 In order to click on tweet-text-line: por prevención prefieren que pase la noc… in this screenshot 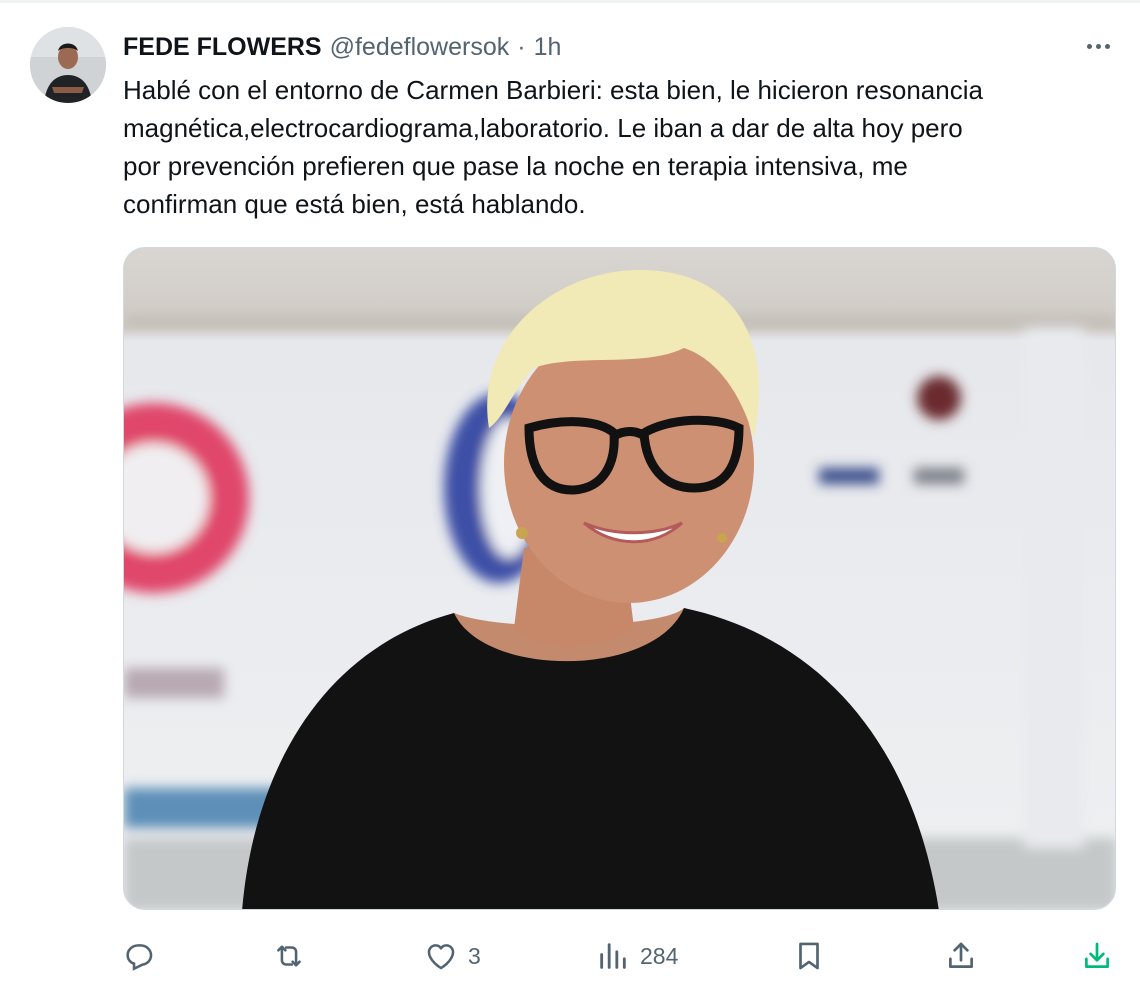, I will do `click(515, 166)`.